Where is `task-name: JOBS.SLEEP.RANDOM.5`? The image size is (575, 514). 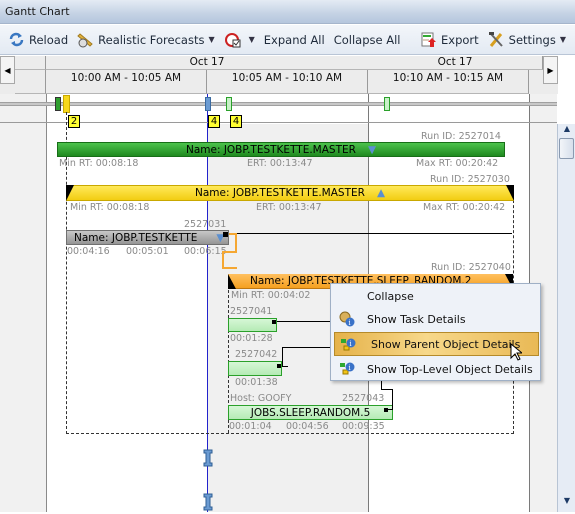
task-name: JOBS.SLEEP.RANDOM.5 is located at coordinates (310, 412).